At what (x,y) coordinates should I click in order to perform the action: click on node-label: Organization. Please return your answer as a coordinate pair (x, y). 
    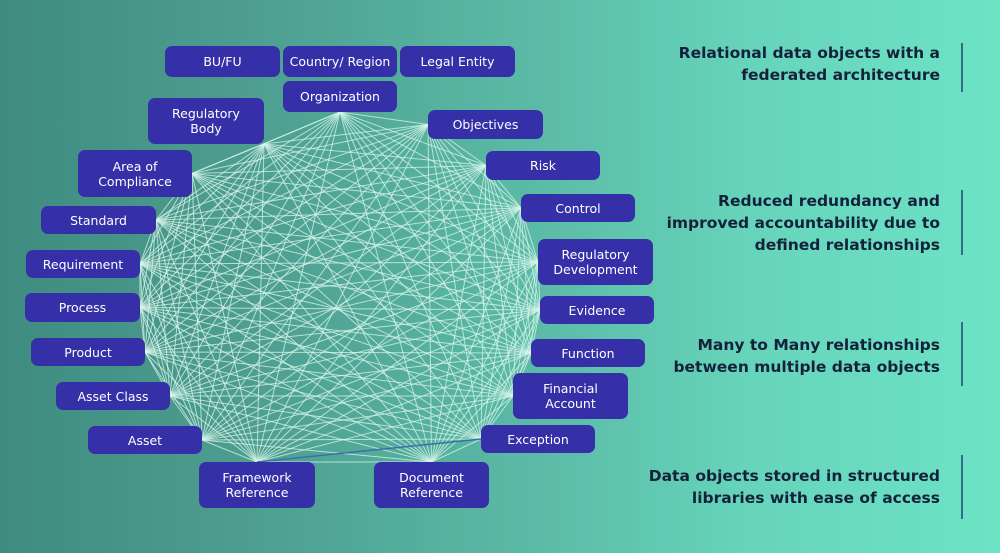
    Looking at the image, I should click on (340, 96).